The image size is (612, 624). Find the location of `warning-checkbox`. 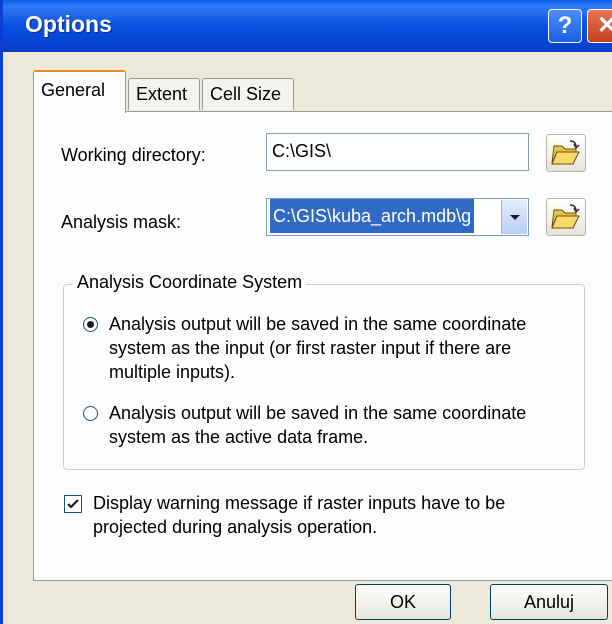

warning-checkbox is located at coordinates (73, 504).